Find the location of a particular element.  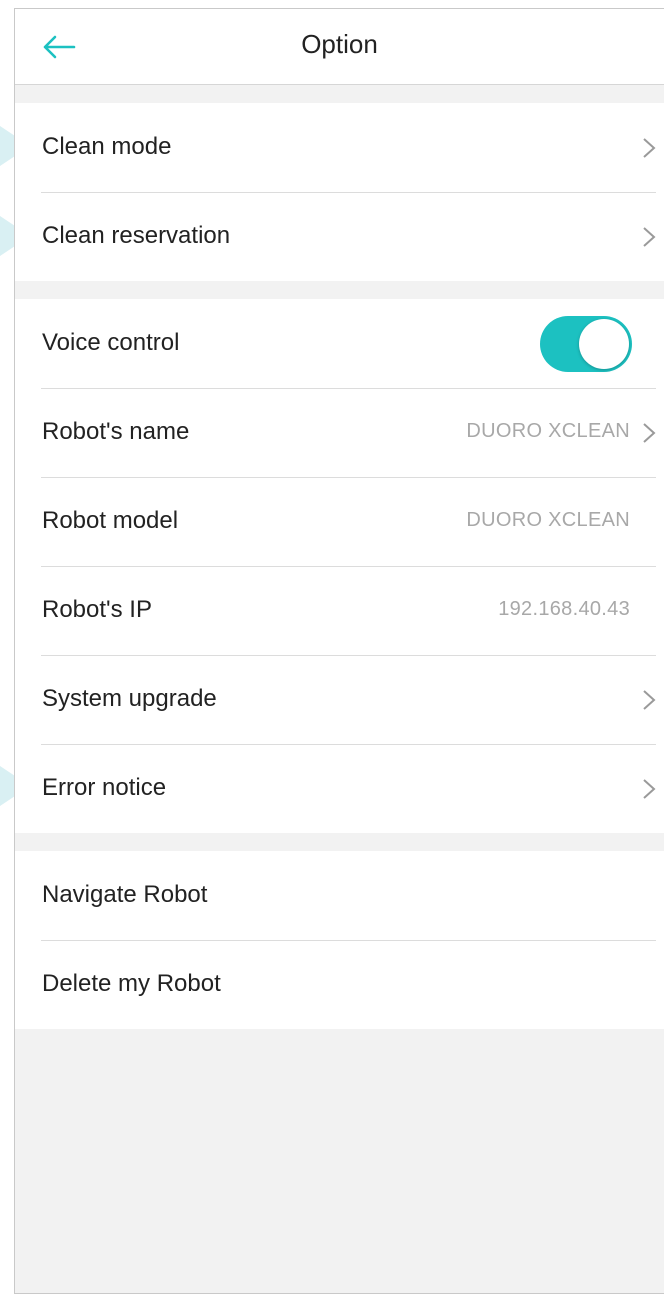

row-label: Robot's IP is located at coordinates (97, 609).